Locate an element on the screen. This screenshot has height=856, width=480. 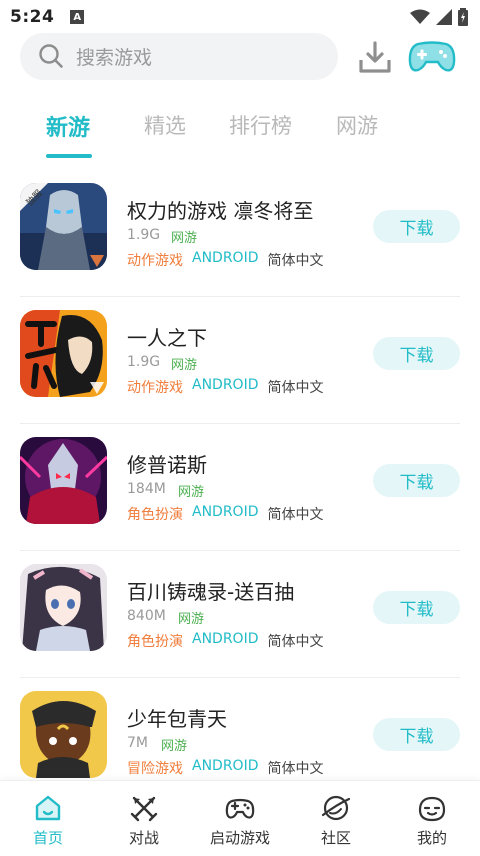
tab-indicator is located at coordinates (69, 156).